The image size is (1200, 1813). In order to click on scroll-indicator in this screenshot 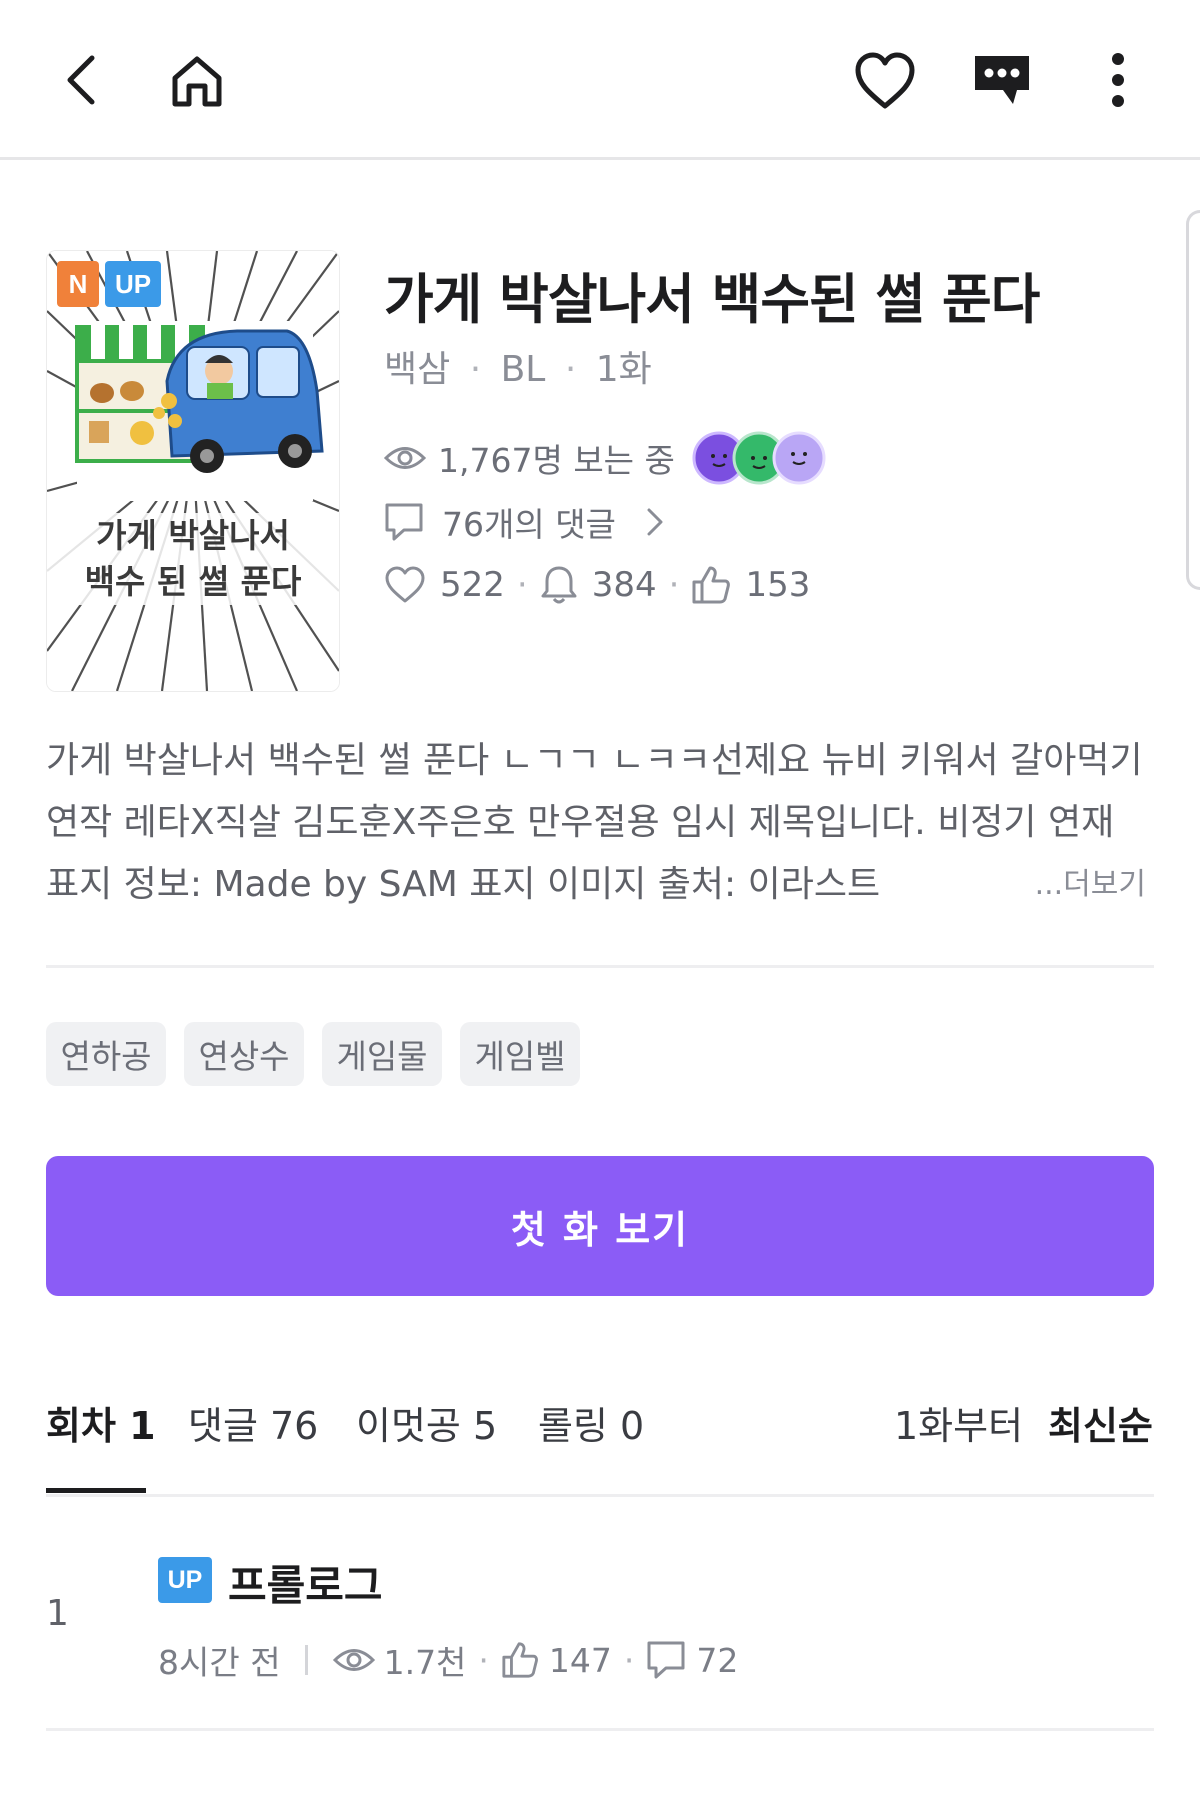, I will do `click(1193, 400)`.